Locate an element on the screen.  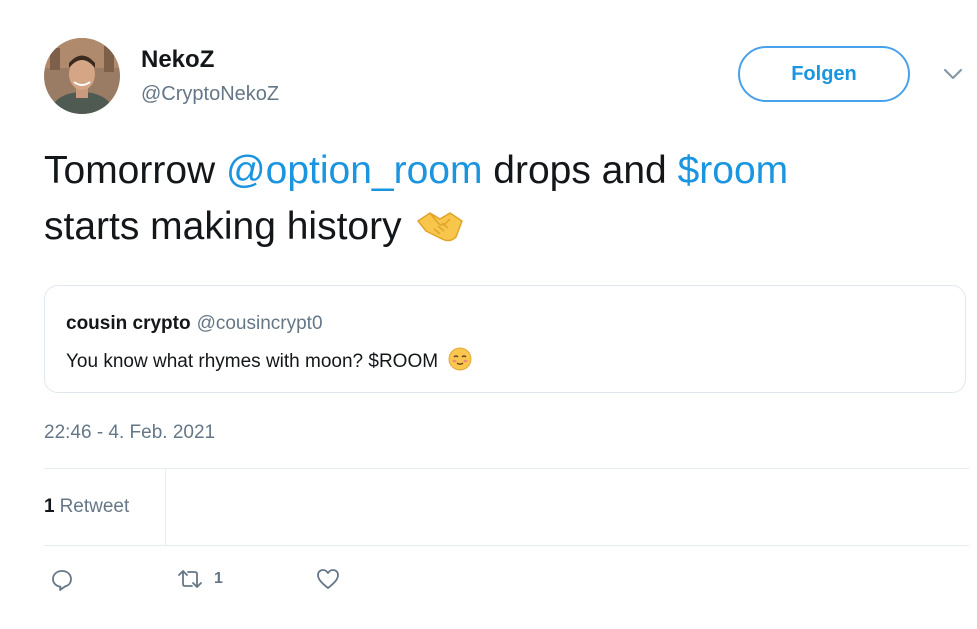
avatar is located at coordinates (82, 76).